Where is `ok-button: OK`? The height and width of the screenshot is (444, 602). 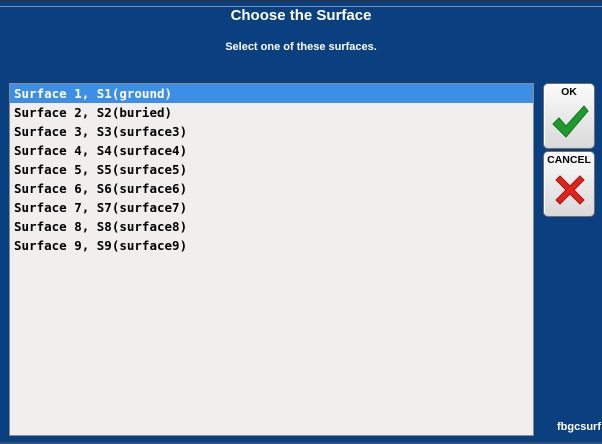
ok-button: OK is located at coordinates (569, 116).